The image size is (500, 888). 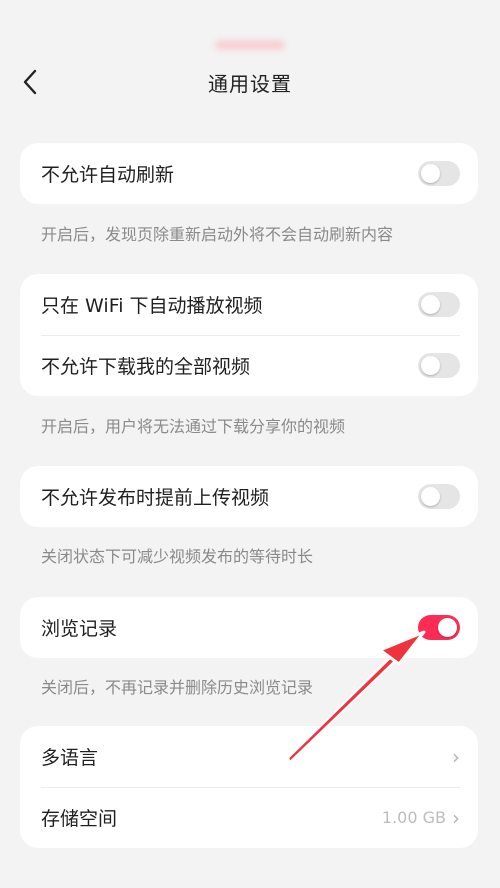 What do you see at coordinates (249, 817) in the screenshot?
I see `setting-row-storage: 存储空间 1.00 GB ›` at bounding box center [249, 817].